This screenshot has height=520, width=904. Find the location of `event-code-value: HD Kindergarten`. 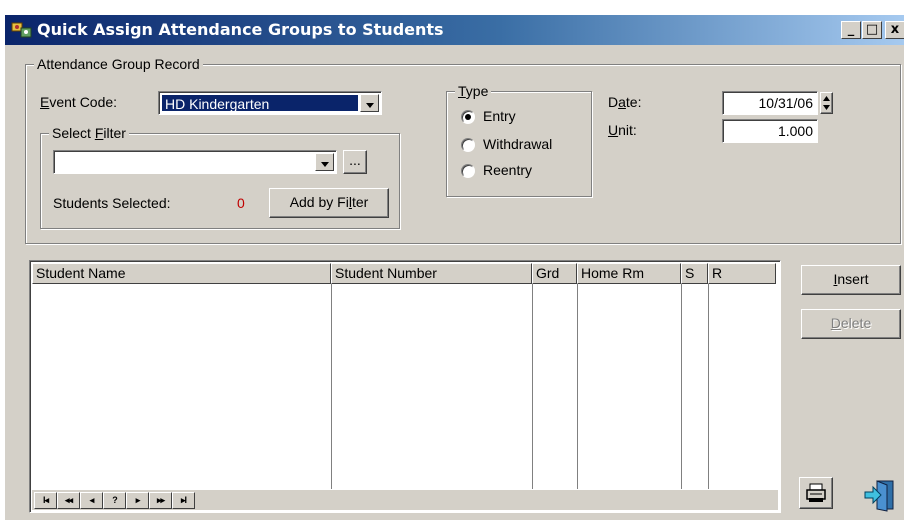

event-code-value: HD Kindergarten is located at coordinates (260, 103).